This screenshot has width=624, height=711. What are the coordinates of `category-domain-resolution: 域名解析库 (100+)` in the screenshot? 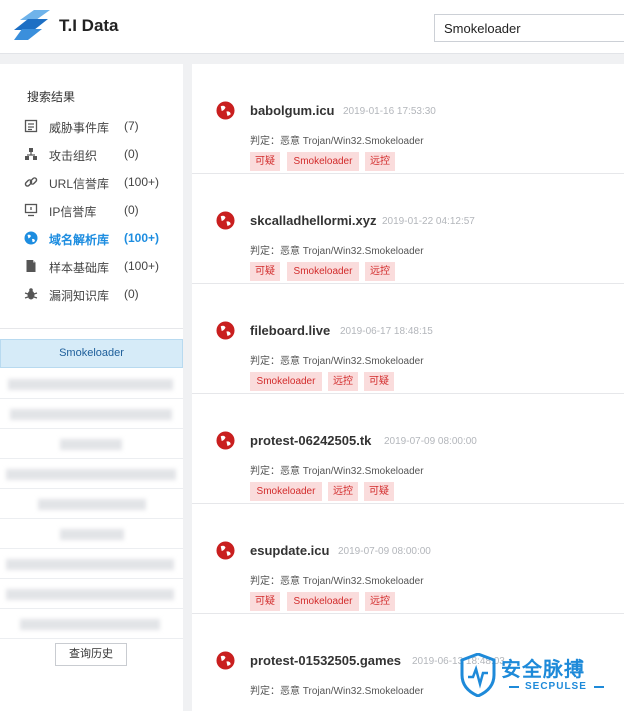 It's located at (99, 239).